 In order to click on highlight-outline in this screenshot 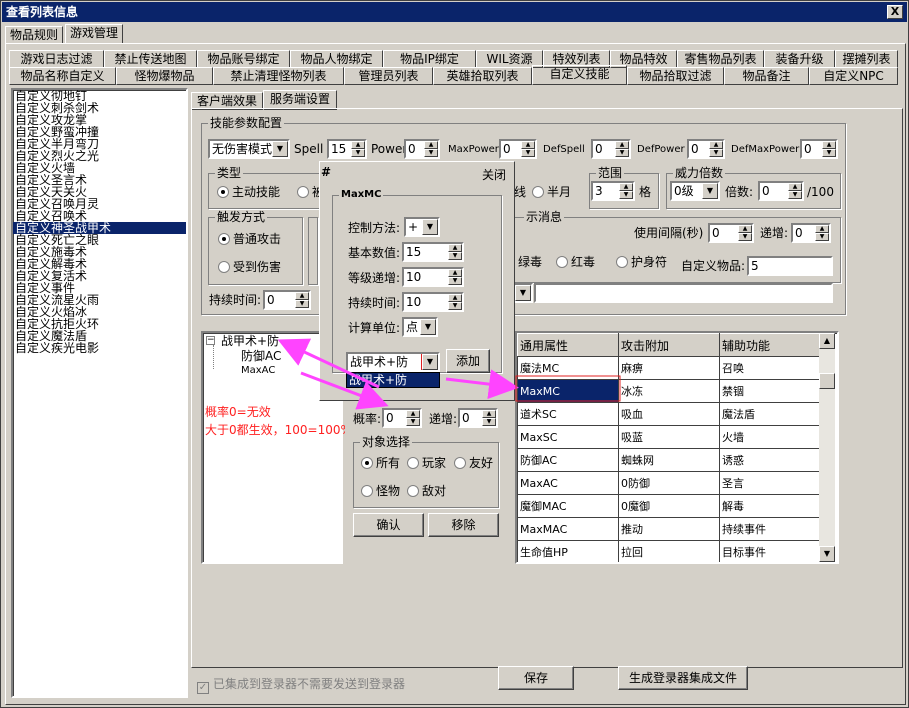, I will do `click(568, 388)`.